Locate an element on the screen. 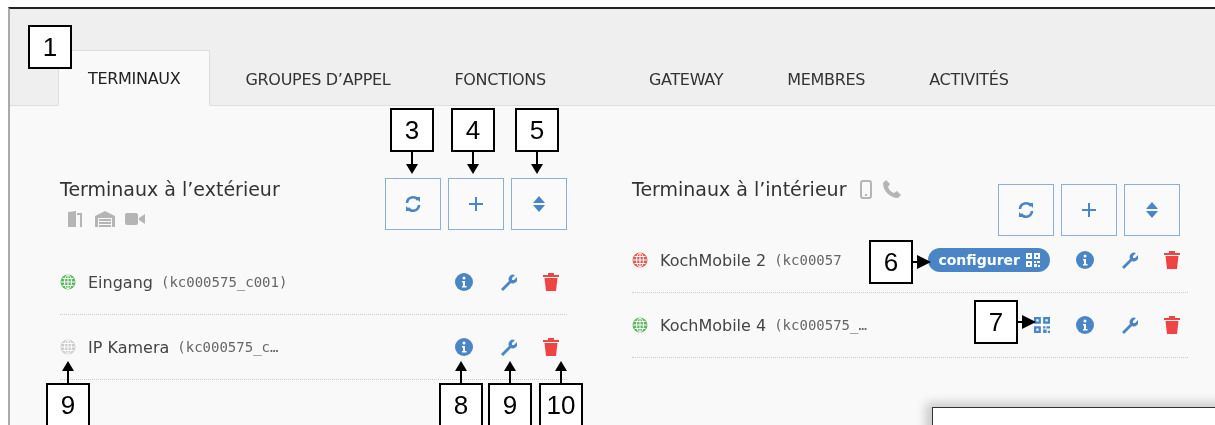  tab: GROUPES D’APPEL is located at coordinates (318, 79).